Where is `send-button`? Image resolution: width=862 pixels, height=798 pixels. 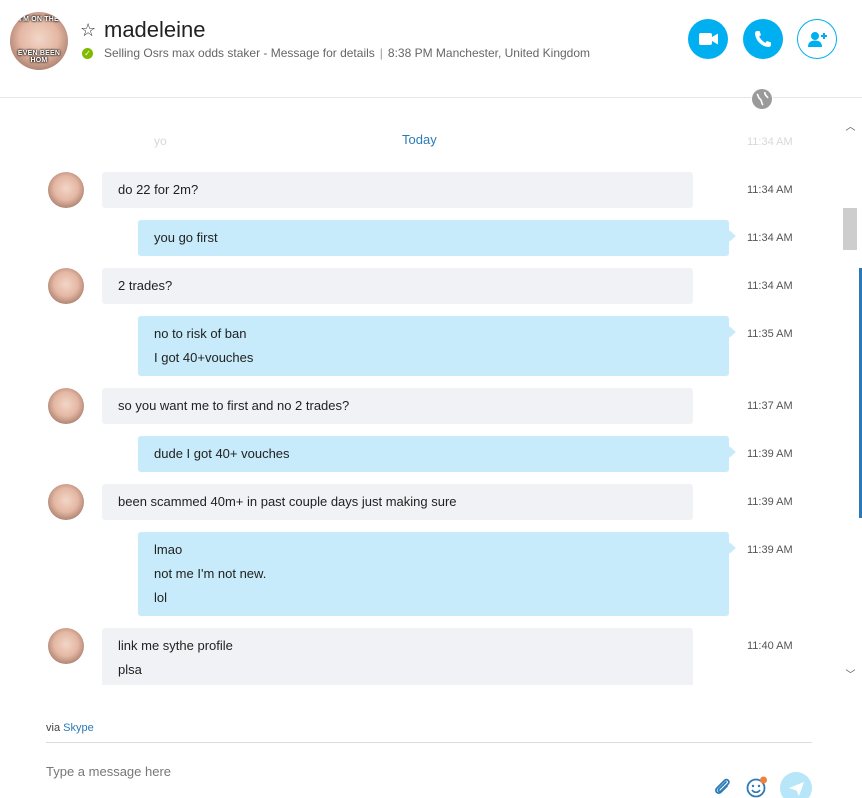 send-button is located at coordinates (796, 785).